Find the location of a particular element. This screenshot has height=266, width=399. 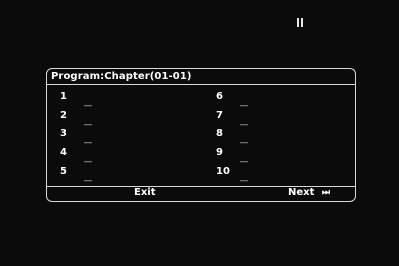

skip-next-icon: ⏭ is located at coordinates (325, 193).